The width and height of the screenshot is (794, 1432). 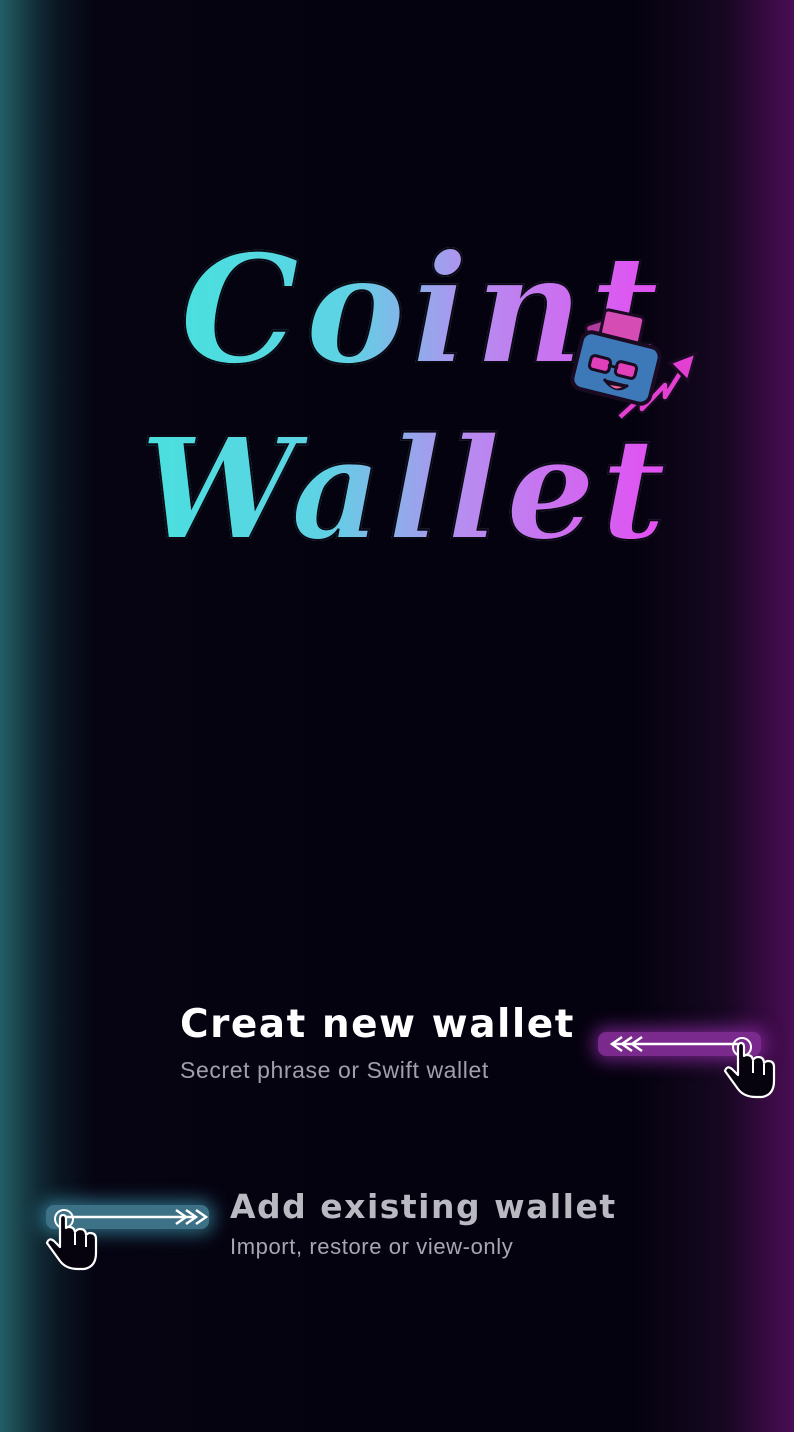 I want to click on add-wallet-subtitle: Import, restore or view-only, so click(x=372, y=1246).